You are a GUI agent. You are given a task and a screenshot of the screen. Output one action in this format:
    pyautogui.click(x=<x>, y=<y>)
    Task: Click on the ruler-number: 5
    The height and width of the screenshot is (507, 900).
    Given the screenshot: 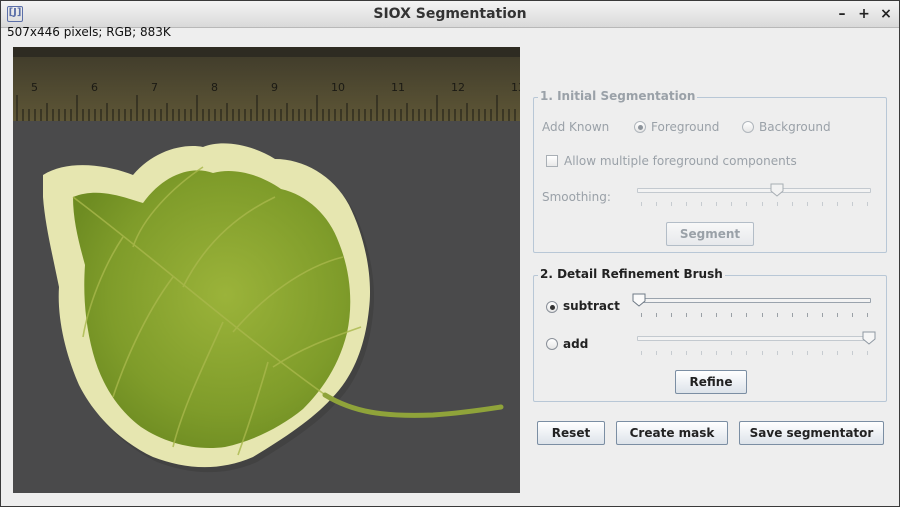 What is the action you would take?
    pyautogui.click(x=34, y=87)
    